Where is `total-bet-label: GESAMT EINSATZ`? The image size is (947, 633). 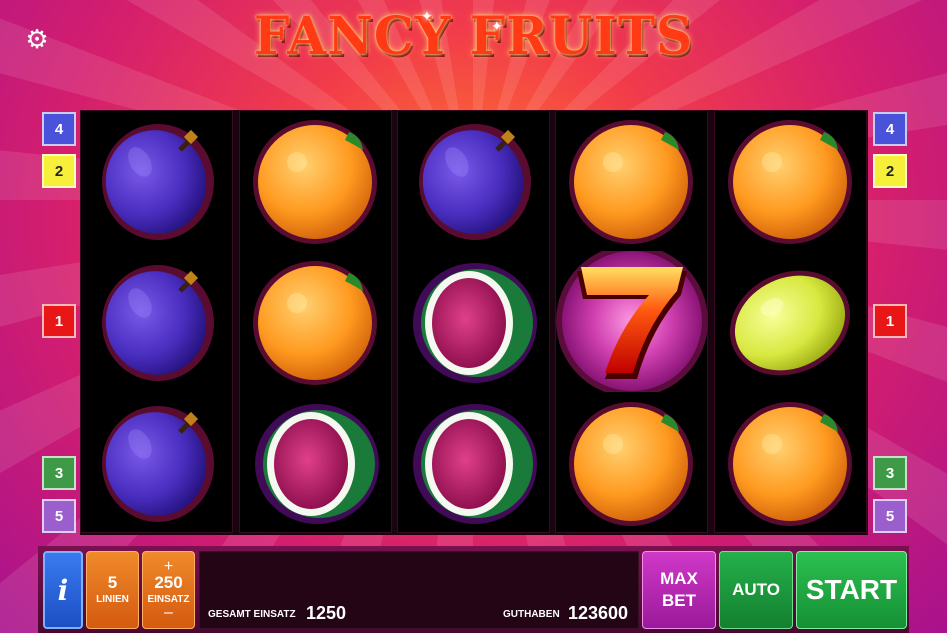 total-bet-label: GESAMT EINSATZ is located at coordinates (252, 614).